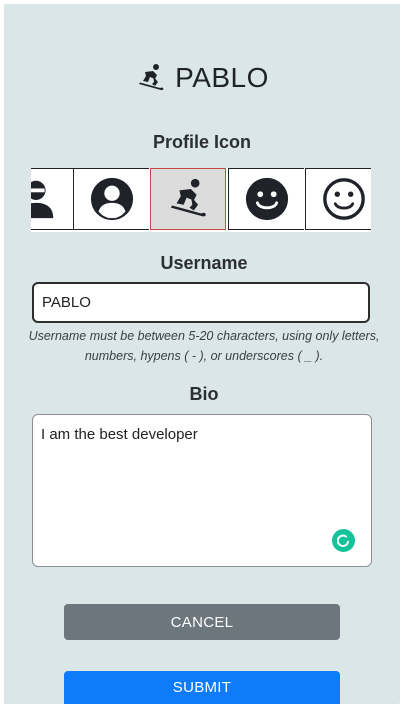 This screenshot has width=408, height=712. What do you see at coordinates (204, 263) in the screenshot?
I see `username-label: Username` at bounding box center [204, 263].